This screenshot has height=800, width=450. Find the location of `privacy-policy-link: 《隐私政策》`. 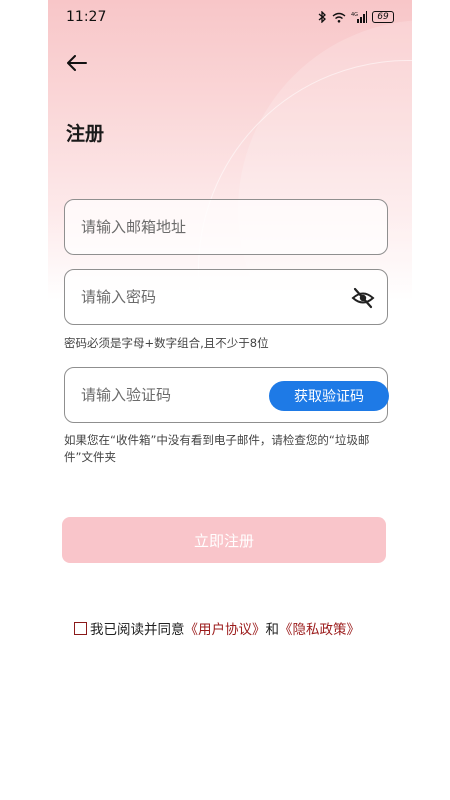

privacy-policy-link: 《隐私政策》 is located at coordinates (319, 628).